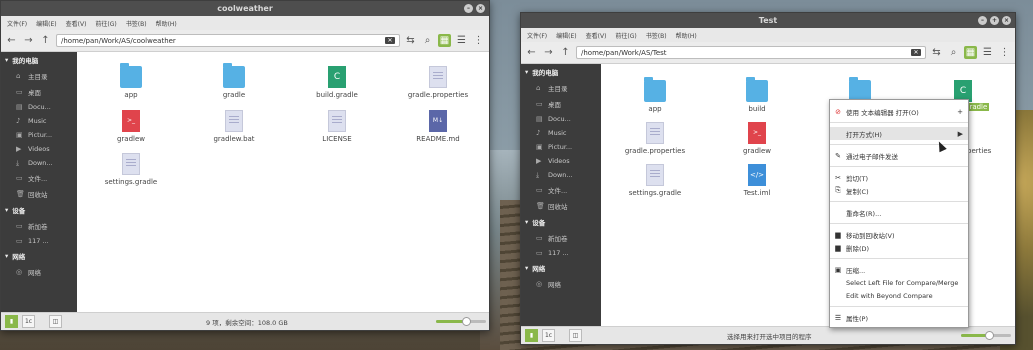 This screenshot has height=350, width=1033. Describe the element at coordinates (899, 317) in the screenshot. I see `menu-item-properties: ☰ 属性(P)` at that location.